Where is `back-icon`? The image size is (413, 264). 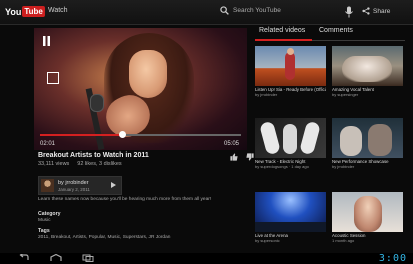
back-icon is located at coordinates (24, 258).